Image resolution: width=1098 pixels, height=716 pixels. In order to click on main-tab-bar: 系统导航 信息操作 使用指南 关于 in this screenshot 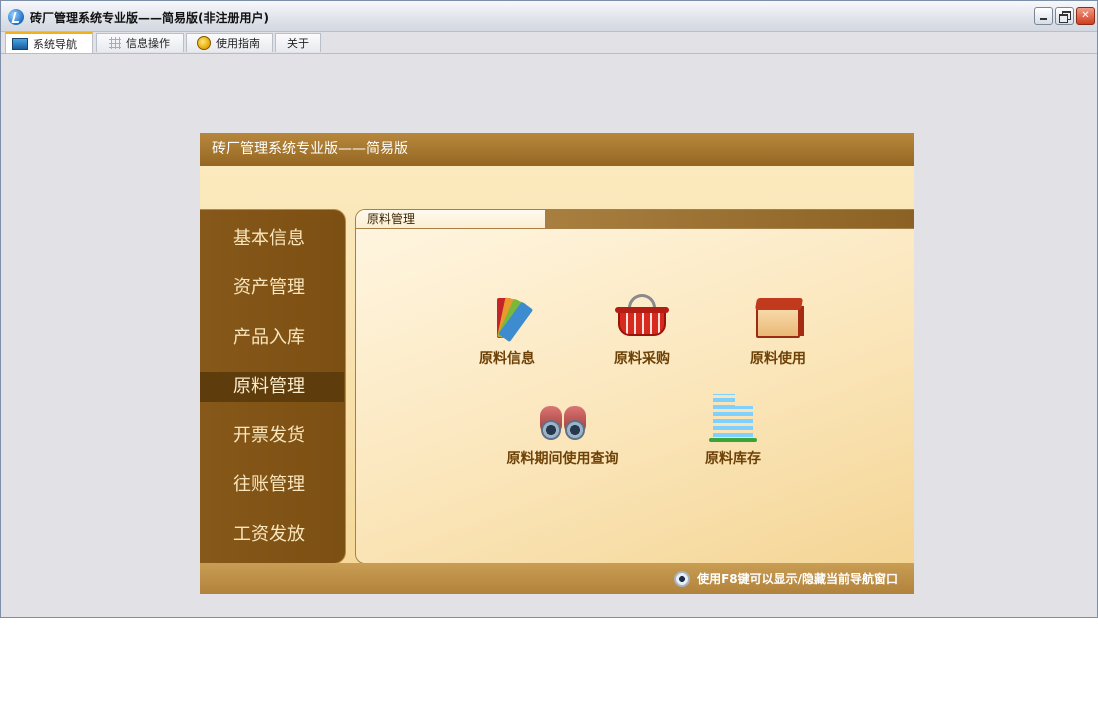, I will do `click(549, 43)`.